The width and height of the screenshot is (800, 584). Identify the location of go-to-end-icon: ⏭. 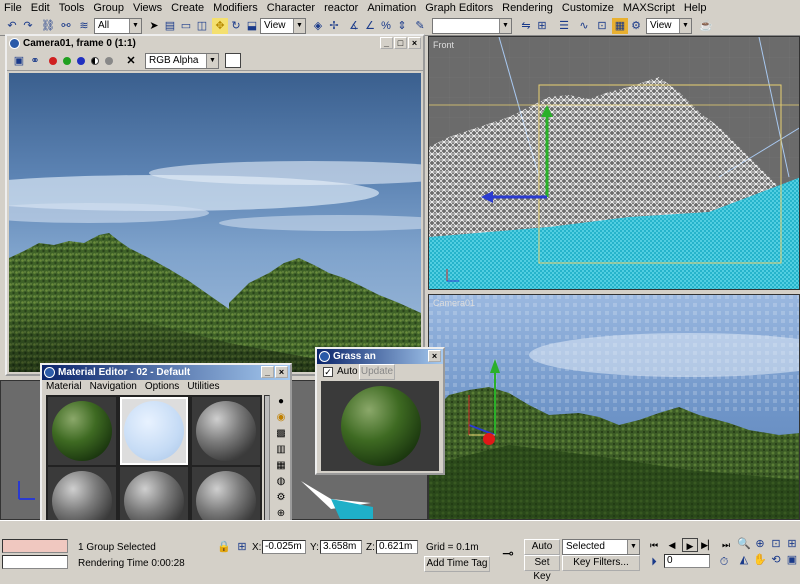
(726, 545).